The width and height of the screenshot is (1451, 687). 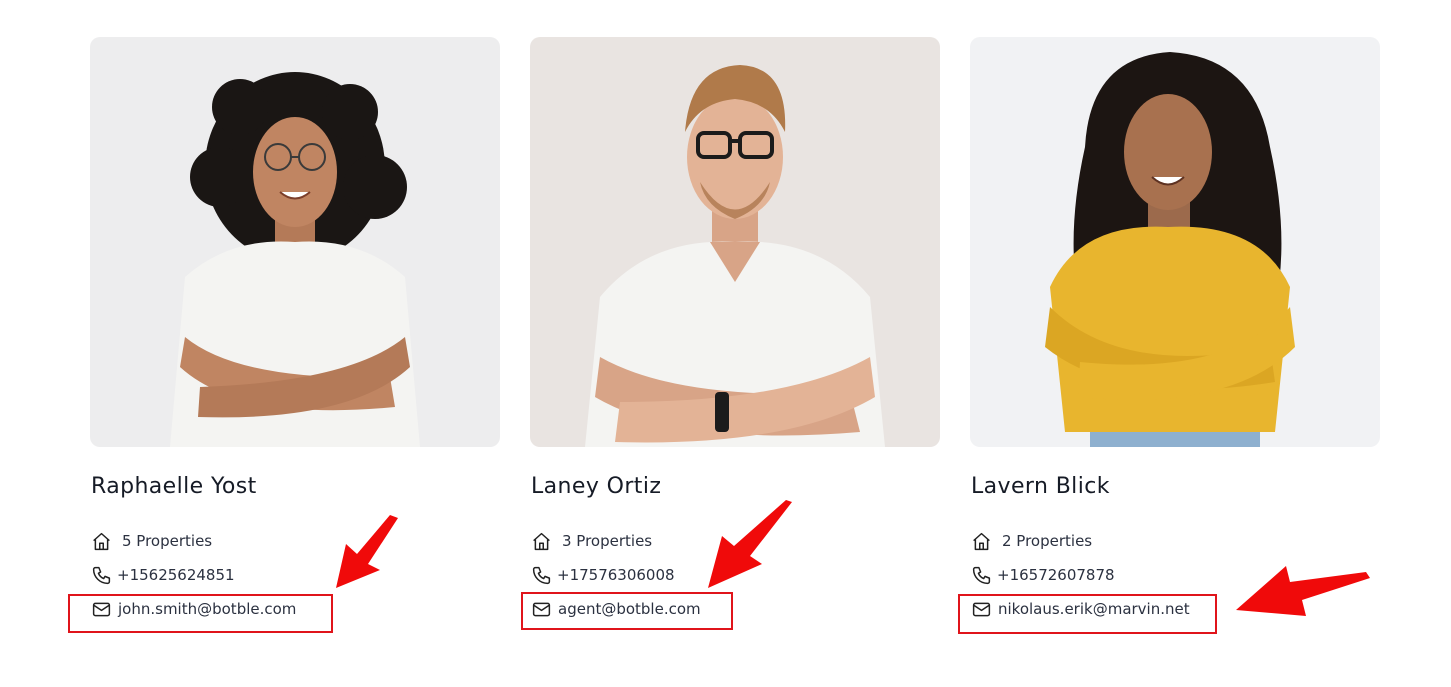 What do you see at coordinates (607, 541) in the screenshot?
I see `properties-count: 3 Properties` at bounding box center [607, 541].